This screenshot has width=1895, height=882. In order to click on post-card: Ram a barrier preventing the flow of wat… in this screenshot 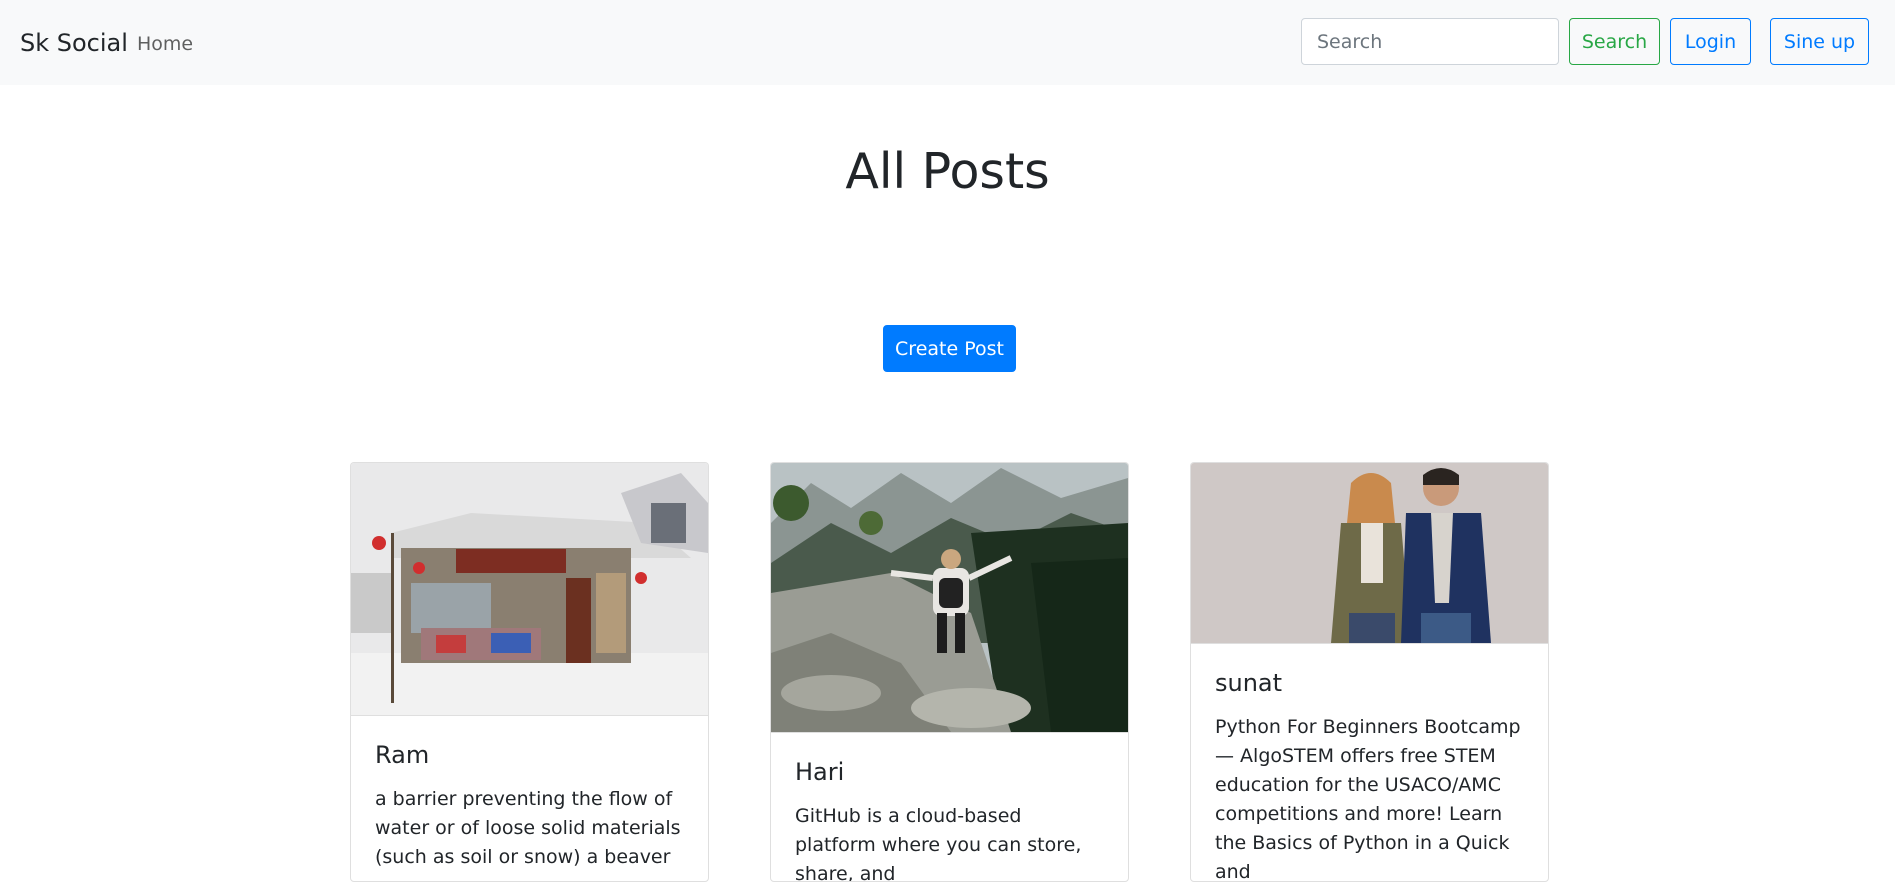, I will do `click(529, 672)`.